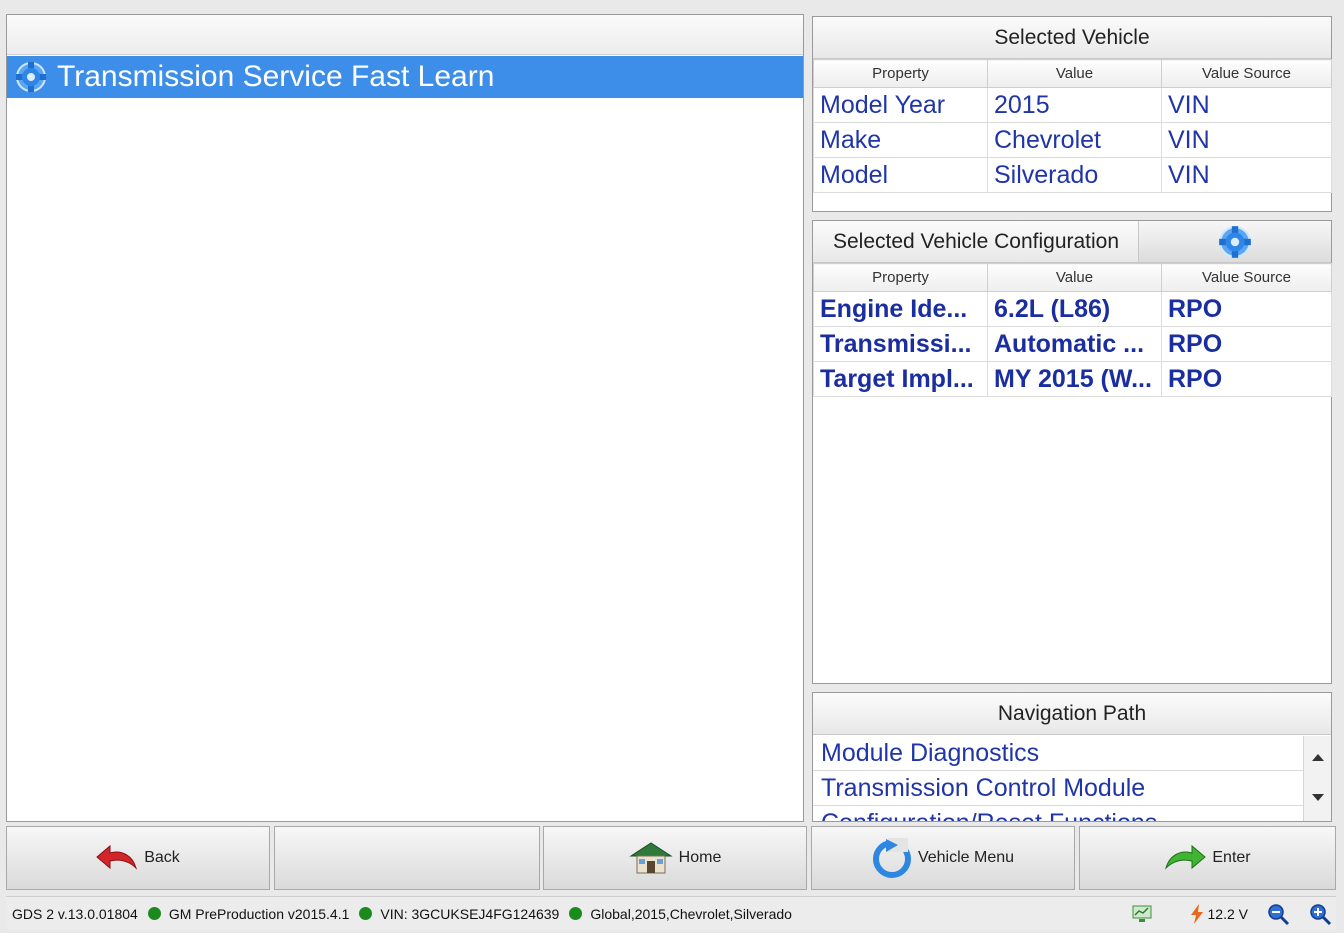 The image size is (1344, 933). Describe the element at coordinates (900, 140) in the screenshot. I see `cell-property: Make` at that location.